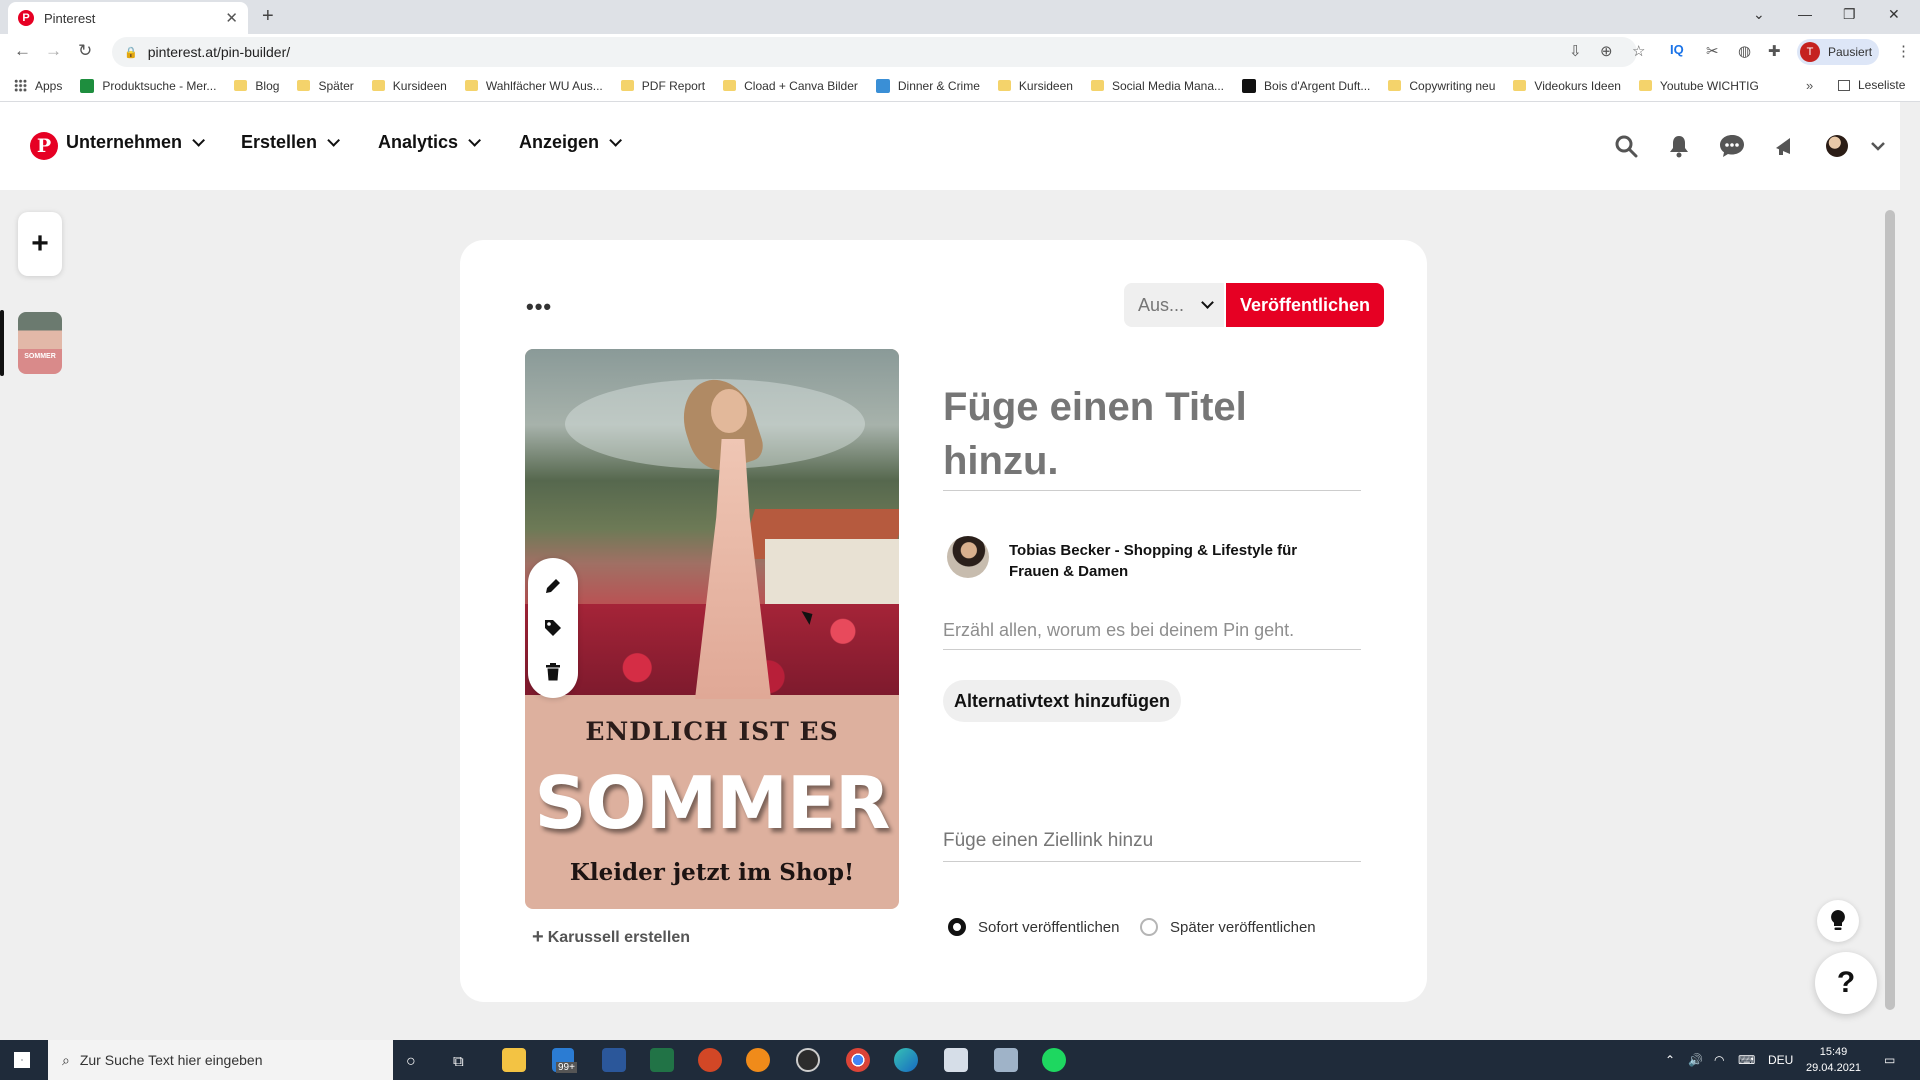 This screenshot has width=1920, height=1080. Describe the element at coordinates (1785, 146) in the screenshot. I see `announcement-icon` at that location.